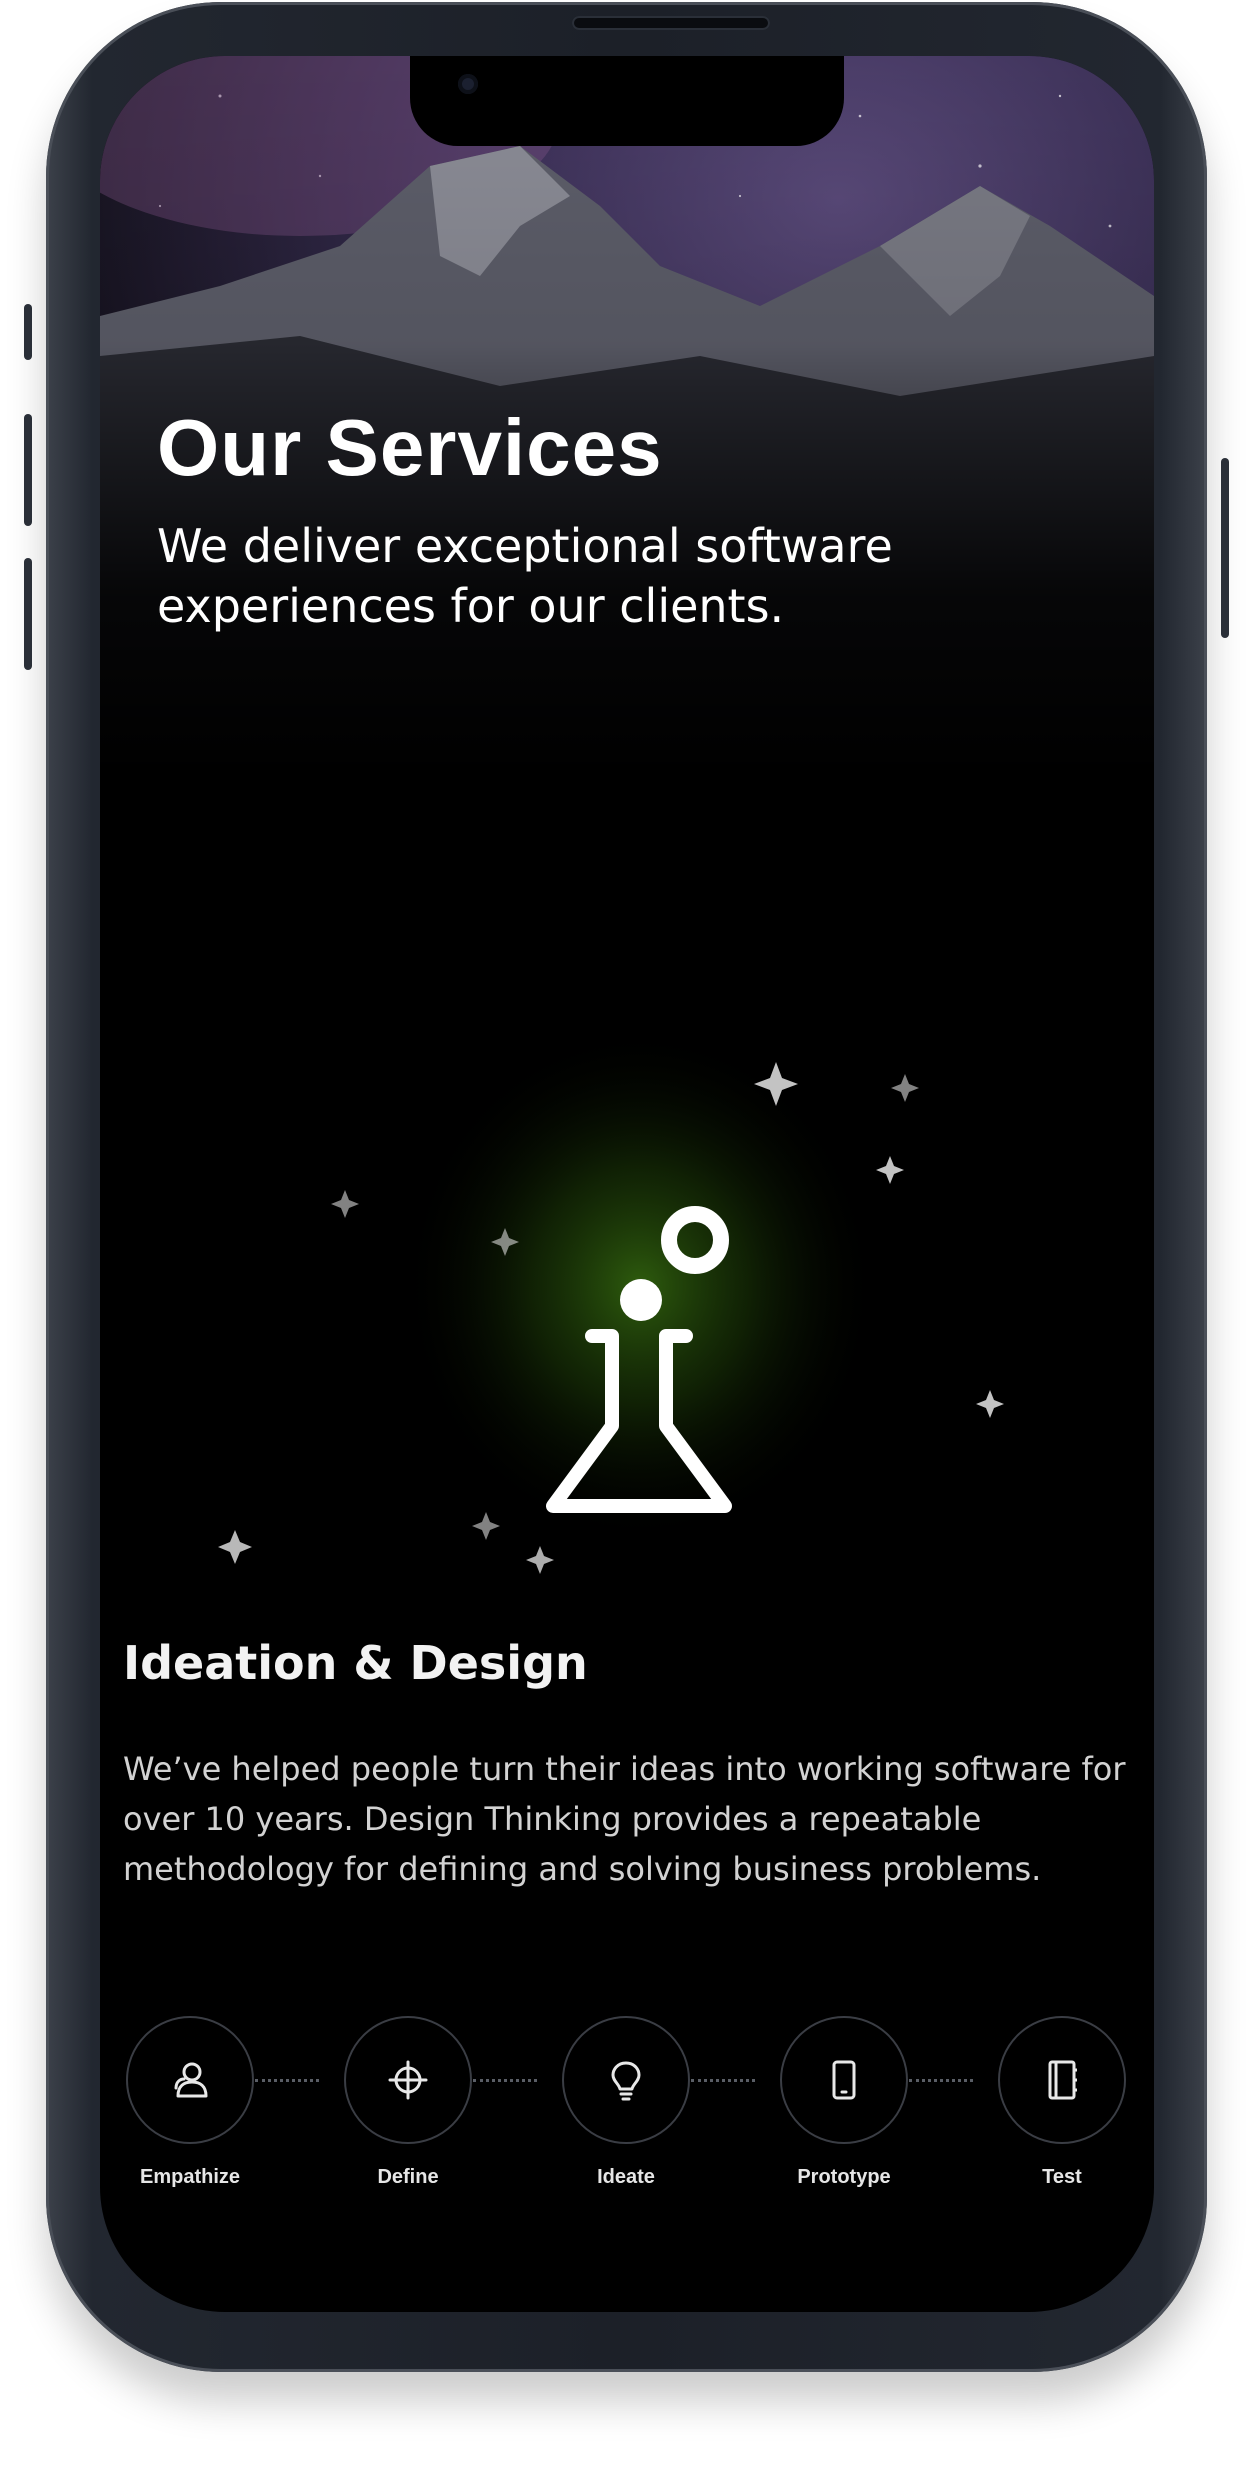 The image size is (1253, 2466). I want to click on step-ideate: Ideate, so click(626, 2116).